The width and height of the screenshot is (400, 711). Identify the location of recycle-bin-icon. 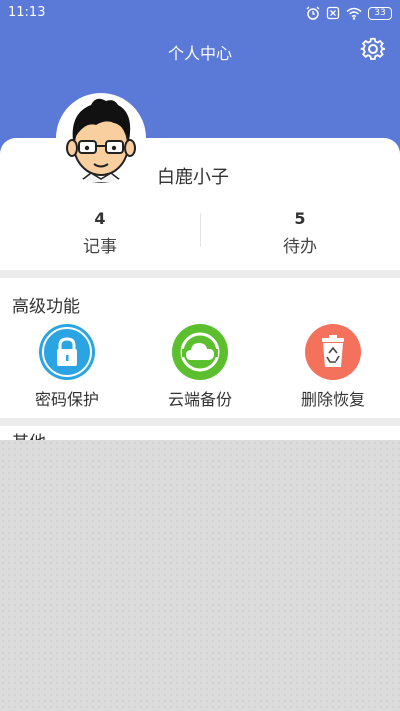
(333, 352).